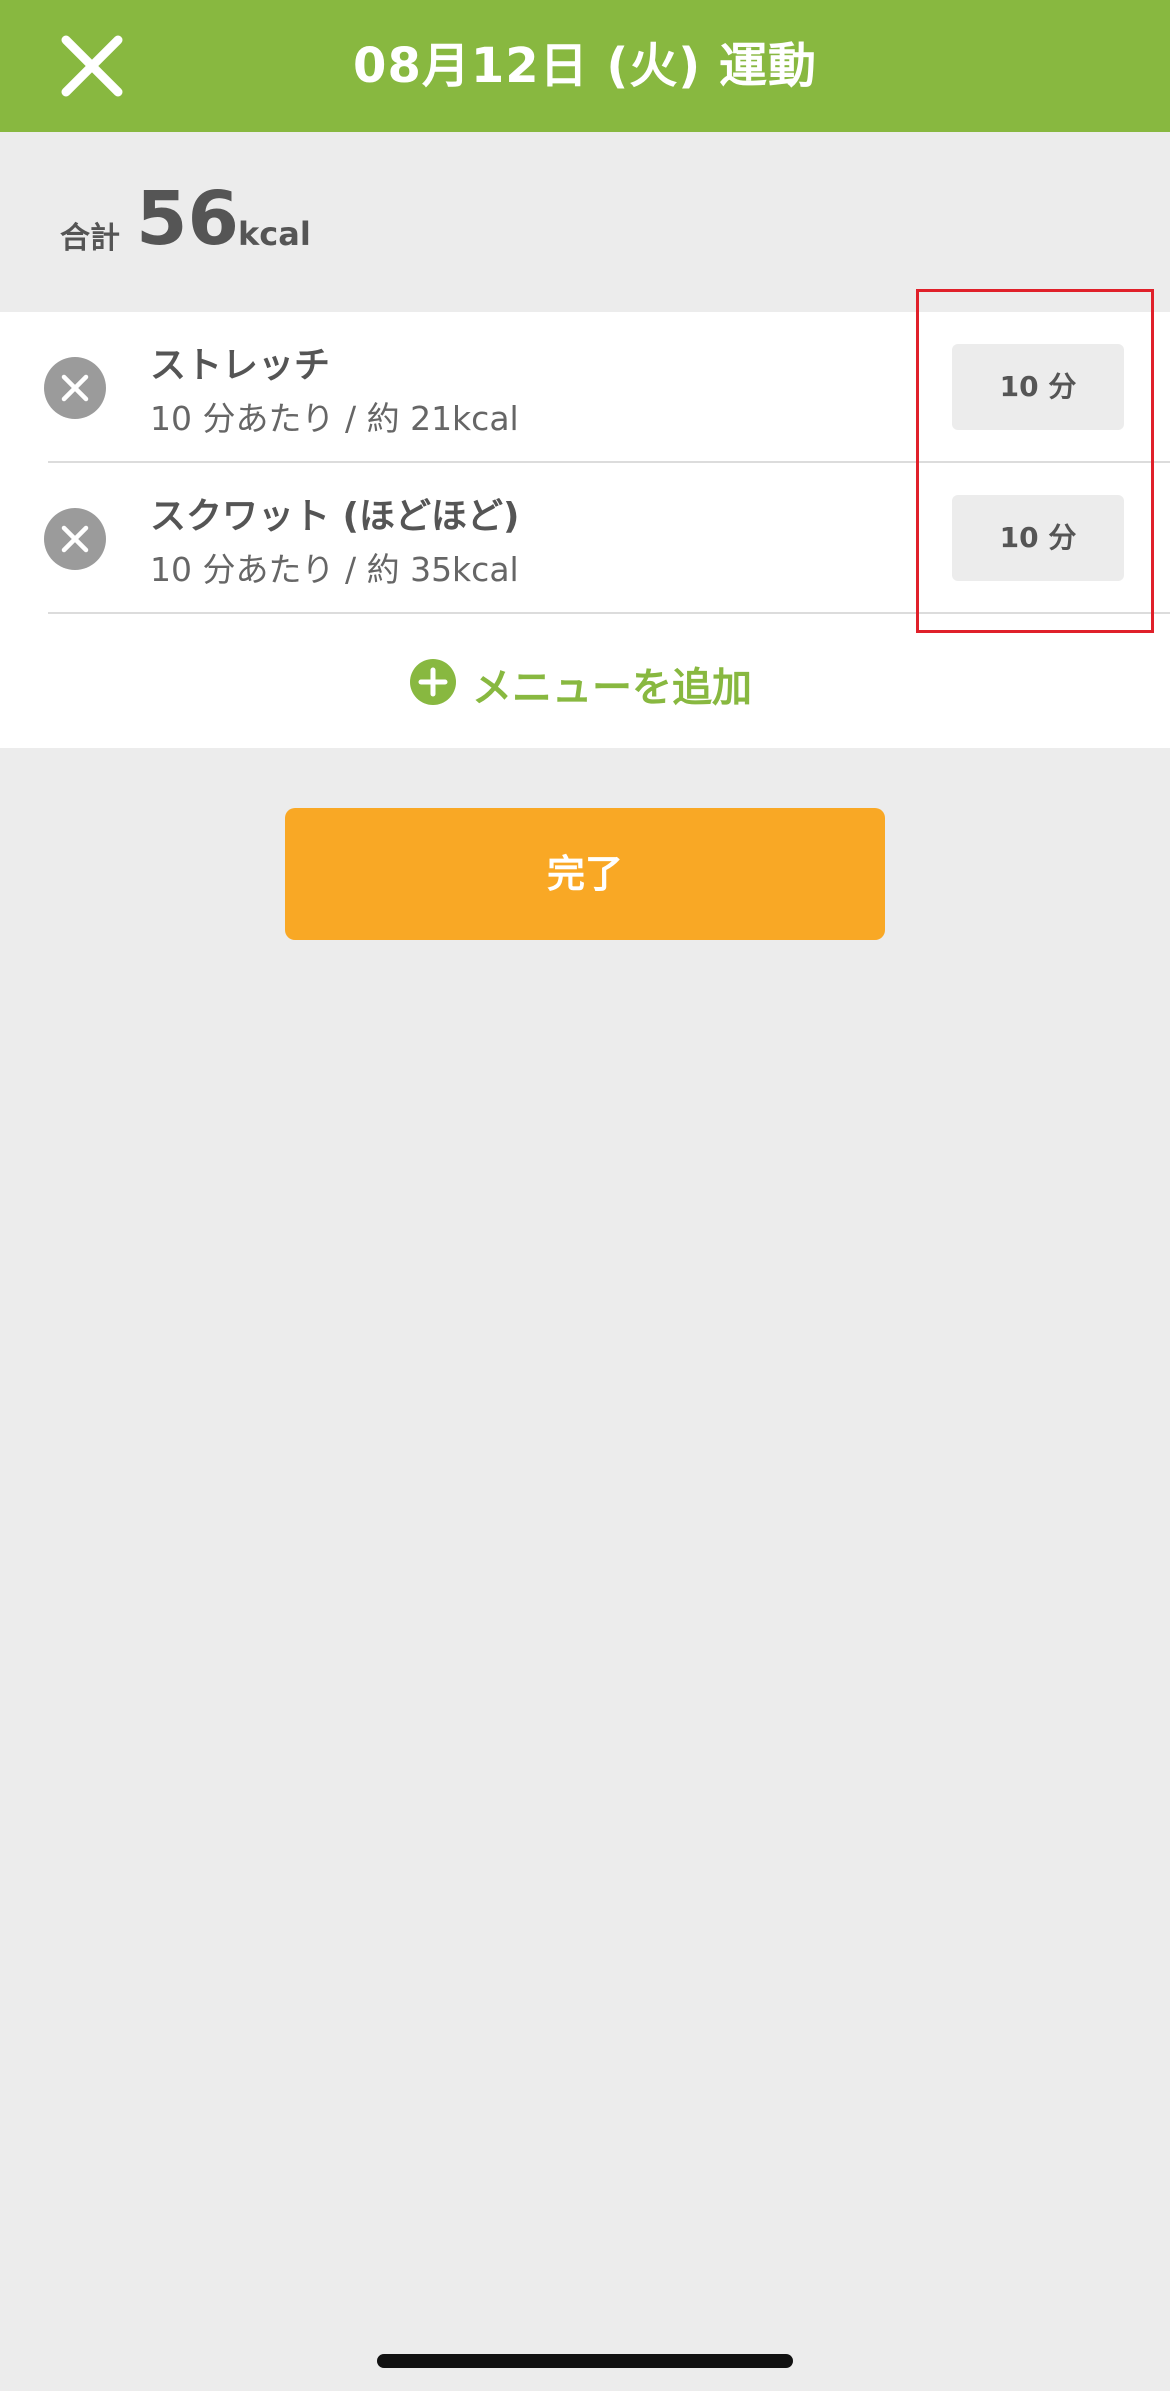  I want to click on summary-unit: kcal, so click(274, 234).